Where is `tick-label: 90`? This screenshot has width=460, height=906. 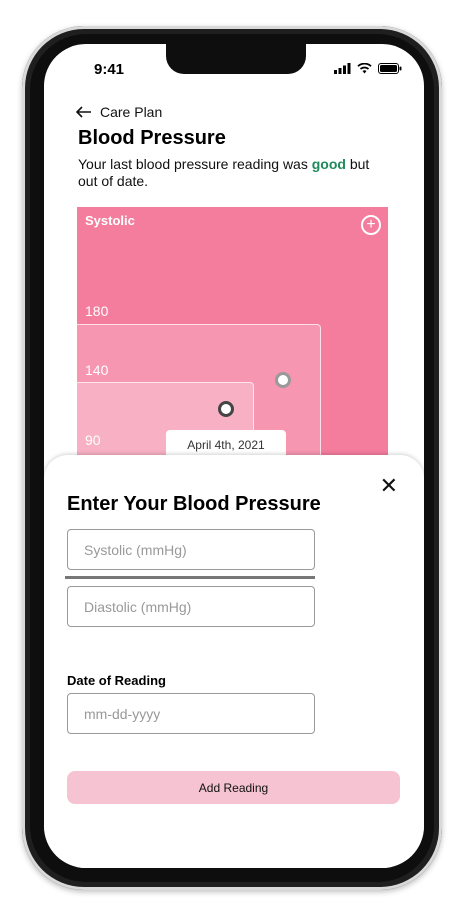 tick-label: 90 is located at coordinates (93, 440).